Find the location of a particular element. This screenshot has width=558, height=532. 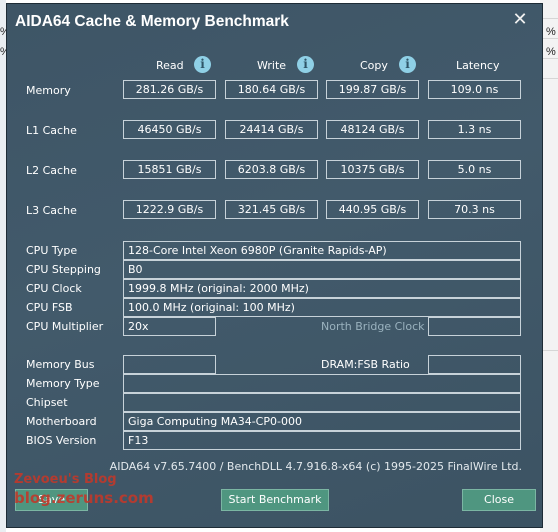

chipset-label: Chipset is located at coordinates (47, 402).